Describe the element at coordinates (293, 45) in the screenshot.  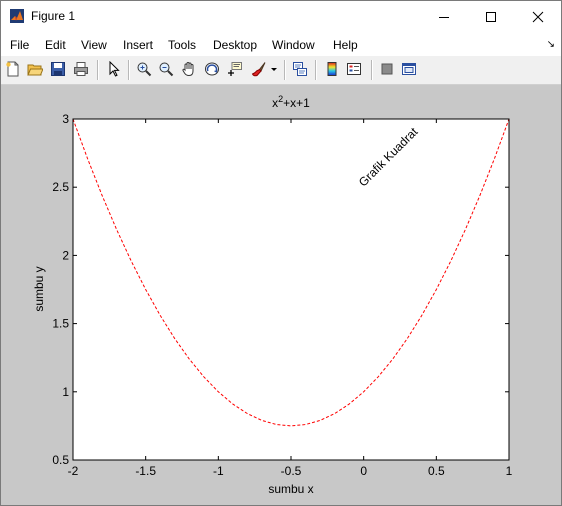
I see `menu-window: Window` at that location.